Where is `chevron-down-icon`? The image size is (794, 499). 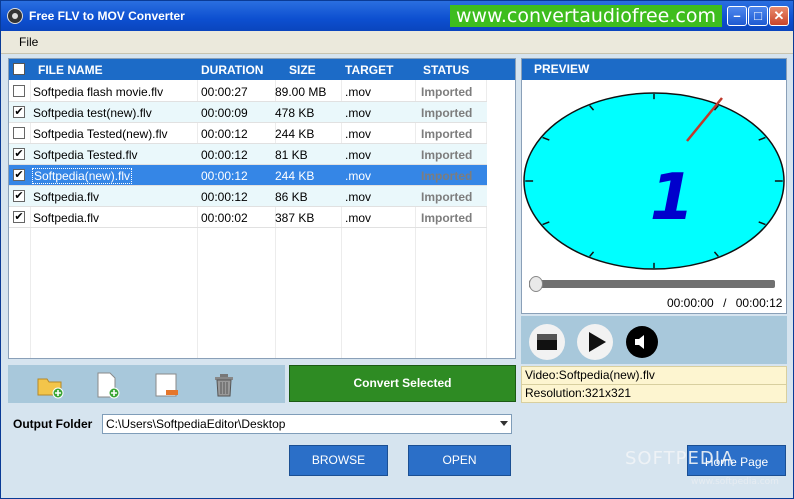
chevron-down-icon is located at coordinates (504, 423).